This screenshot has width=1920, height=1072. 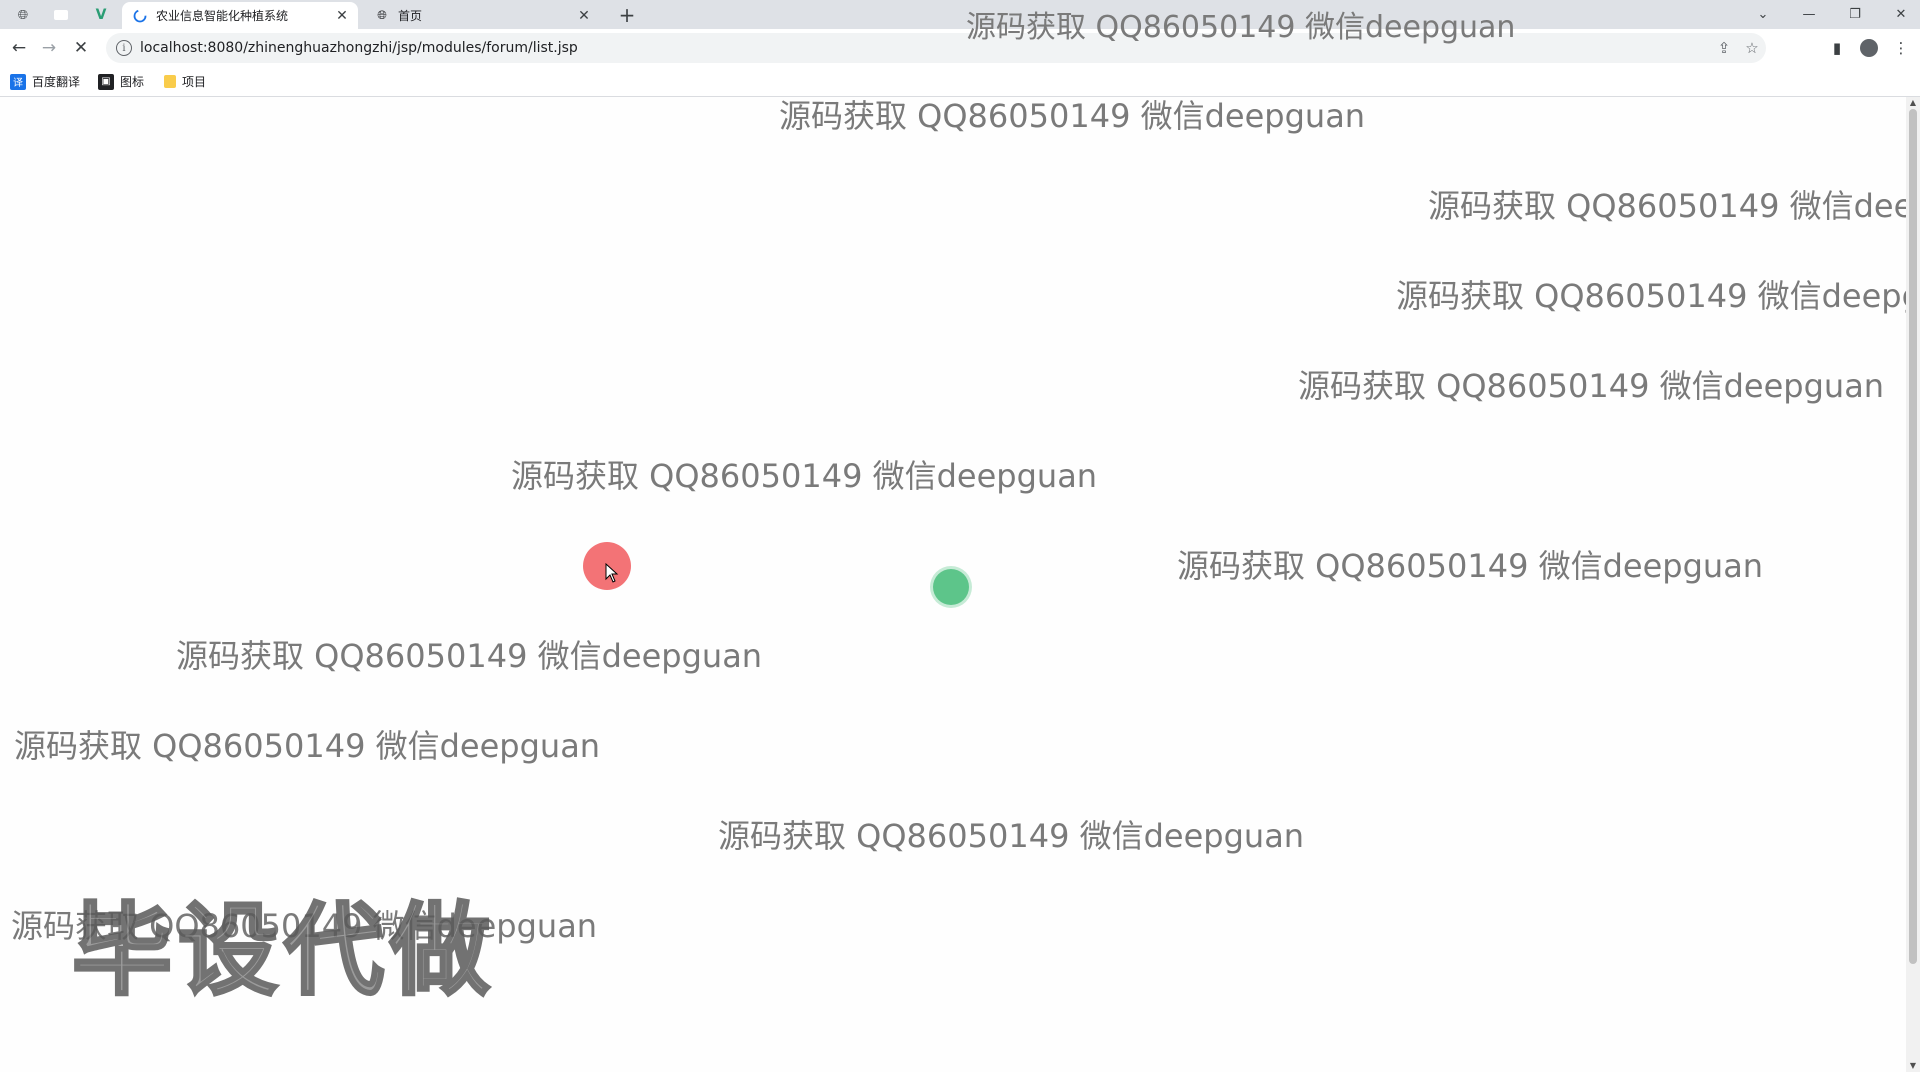 What do you see at coordinates (283, 951) in the screenshot?
I see `stamp-watermark: 毕设代做` at bounding box center [283, 951].